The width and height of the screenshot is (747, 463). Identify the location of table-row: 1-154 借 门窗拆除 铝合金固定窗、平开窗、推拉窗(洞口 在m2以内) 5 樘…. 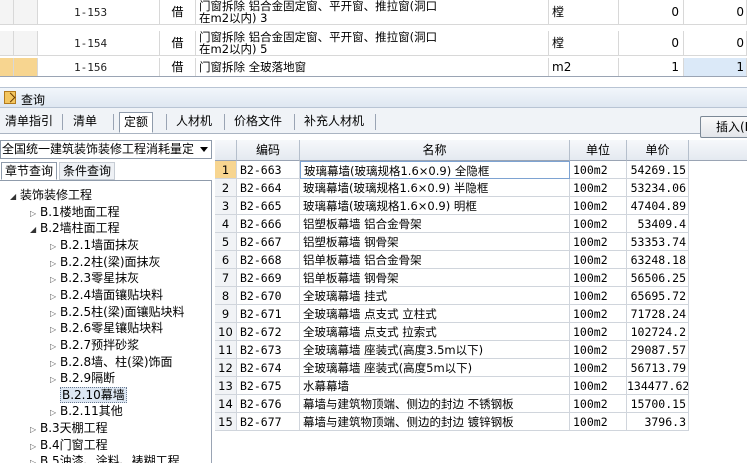
(373, 43).